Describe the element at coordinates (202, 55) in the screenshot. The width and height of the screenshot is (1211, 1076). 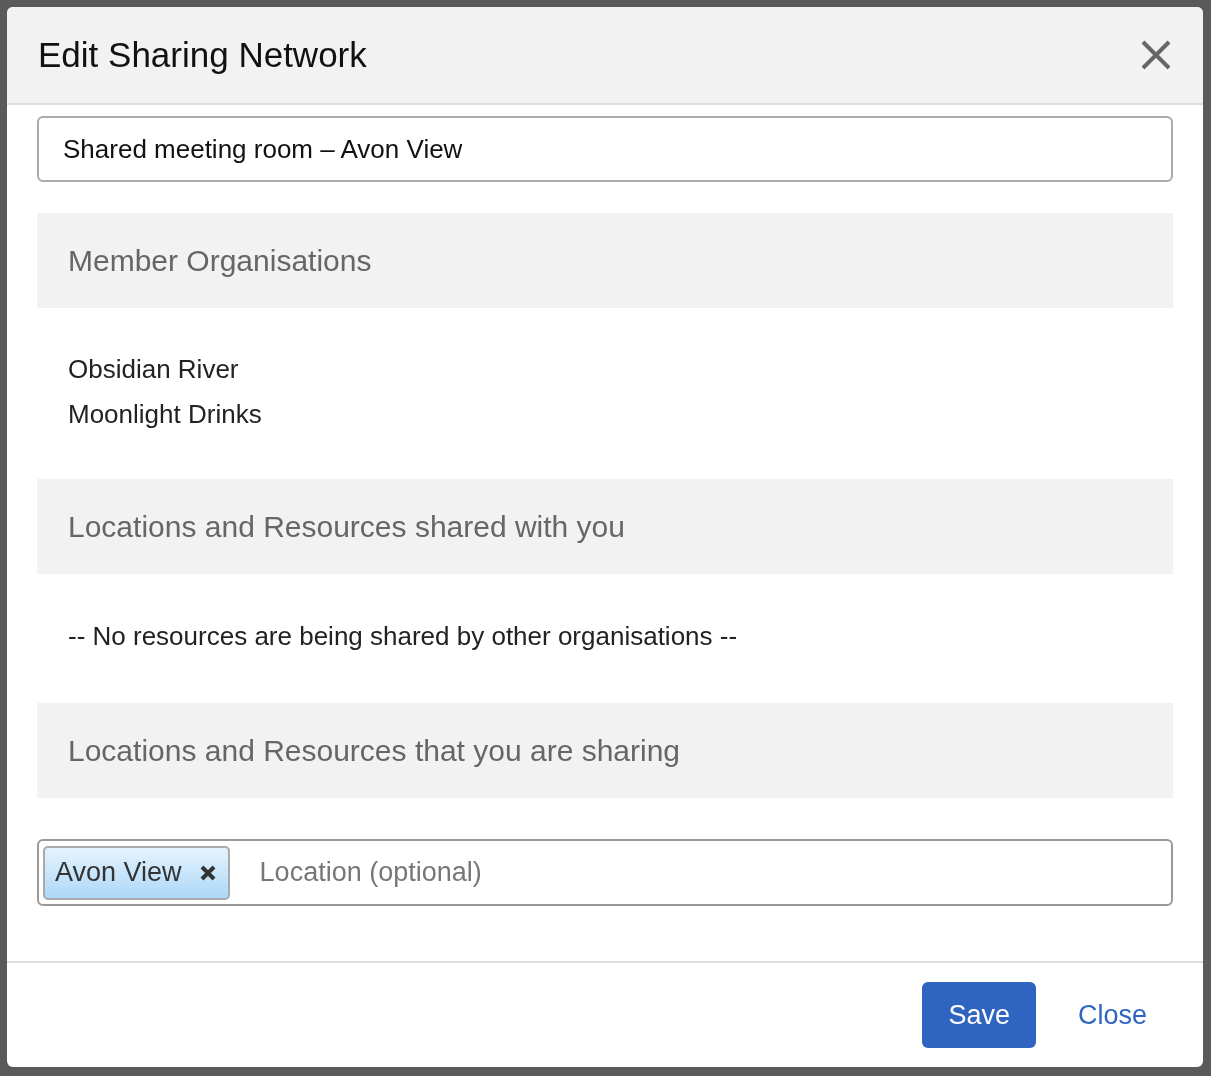
I see `dialog-title: Edit Sharing Network` at that location.